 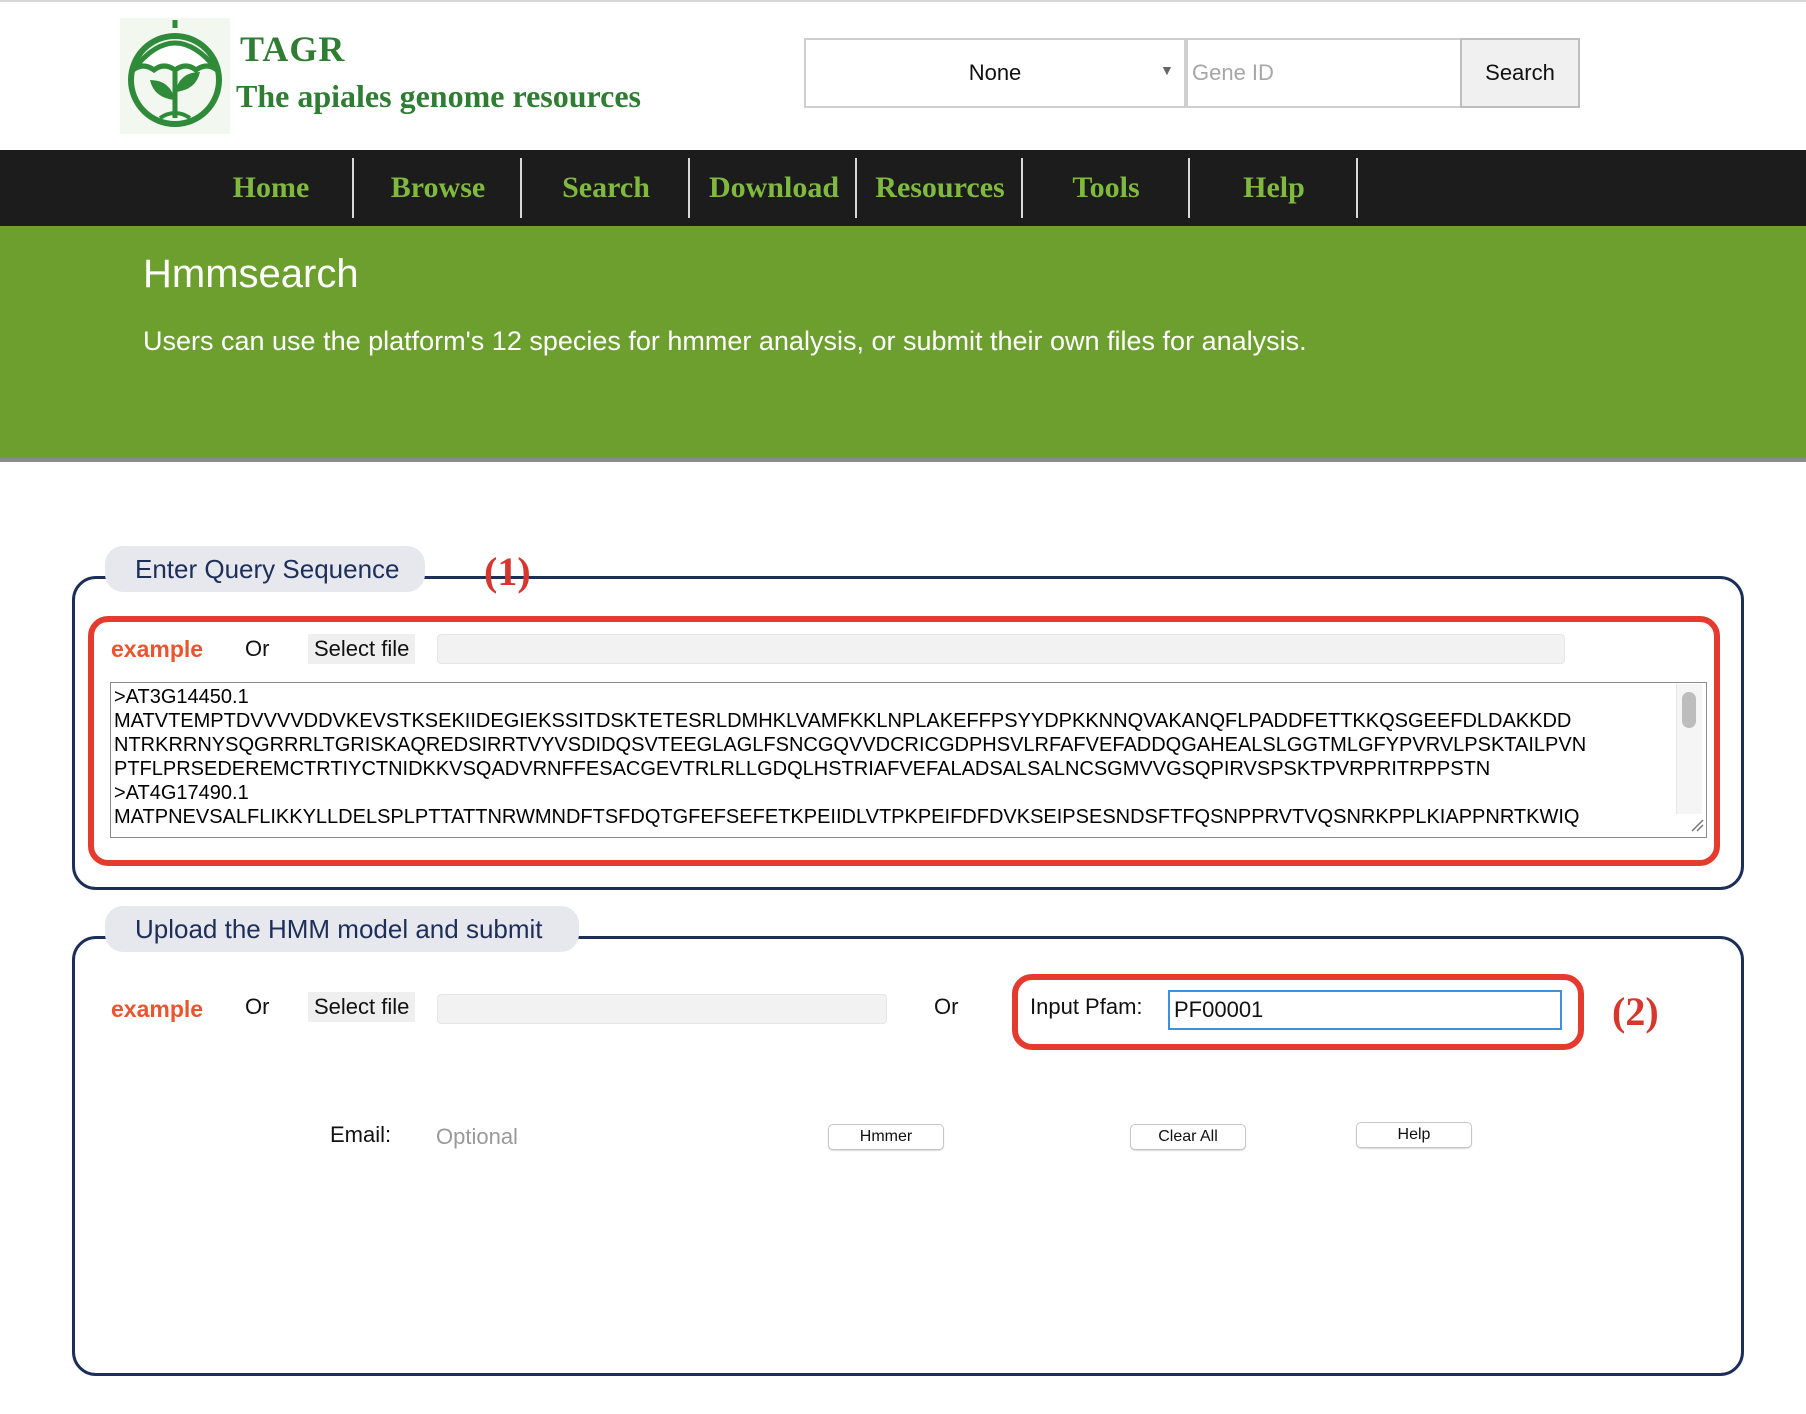 What do you see at coordinates (362, 649) in the screenshot?
I see `query-select-file-button: Select file` at bounding box center [362, 649].